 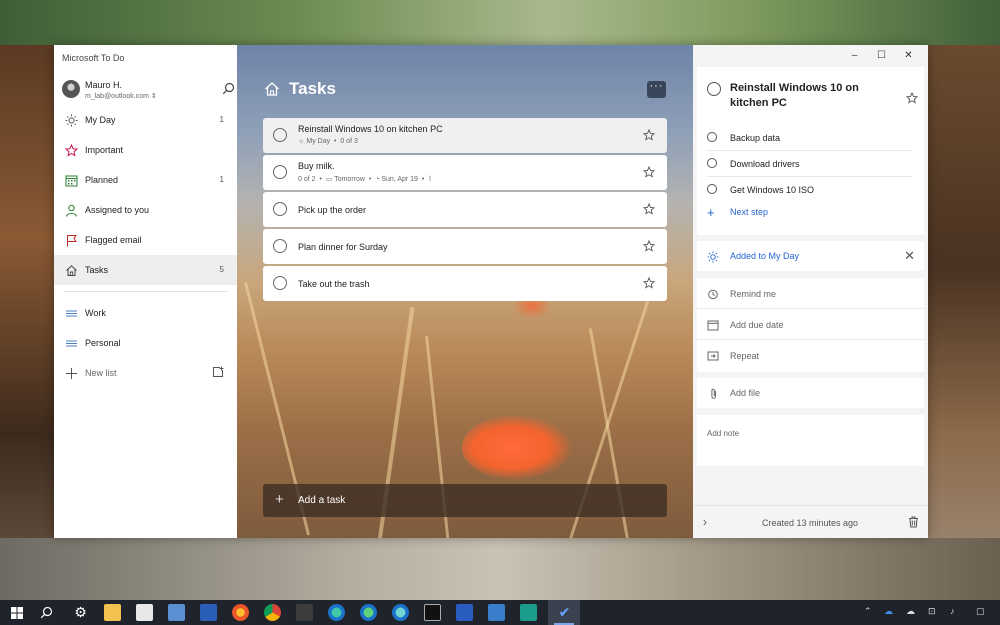 What do you see at coordinates (755, 138) in the screenshot?
I see `step-label: Backup data` at bounding box center [755, 138].